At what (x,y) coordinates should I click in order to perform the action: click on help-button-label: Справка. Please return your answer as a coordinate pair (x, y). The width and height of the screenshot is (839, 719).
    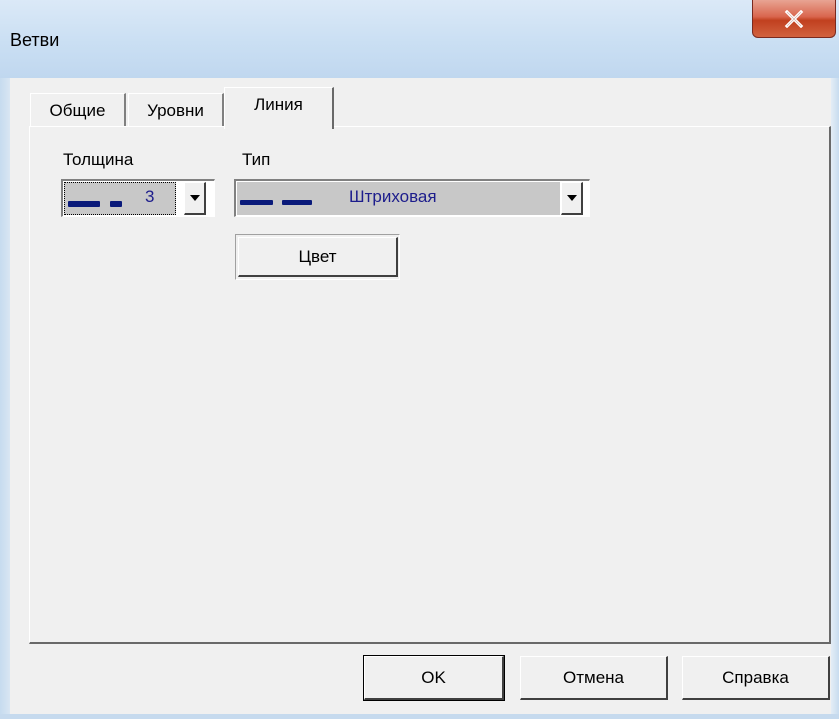
    Looking at the image, I should click on (755, 677).